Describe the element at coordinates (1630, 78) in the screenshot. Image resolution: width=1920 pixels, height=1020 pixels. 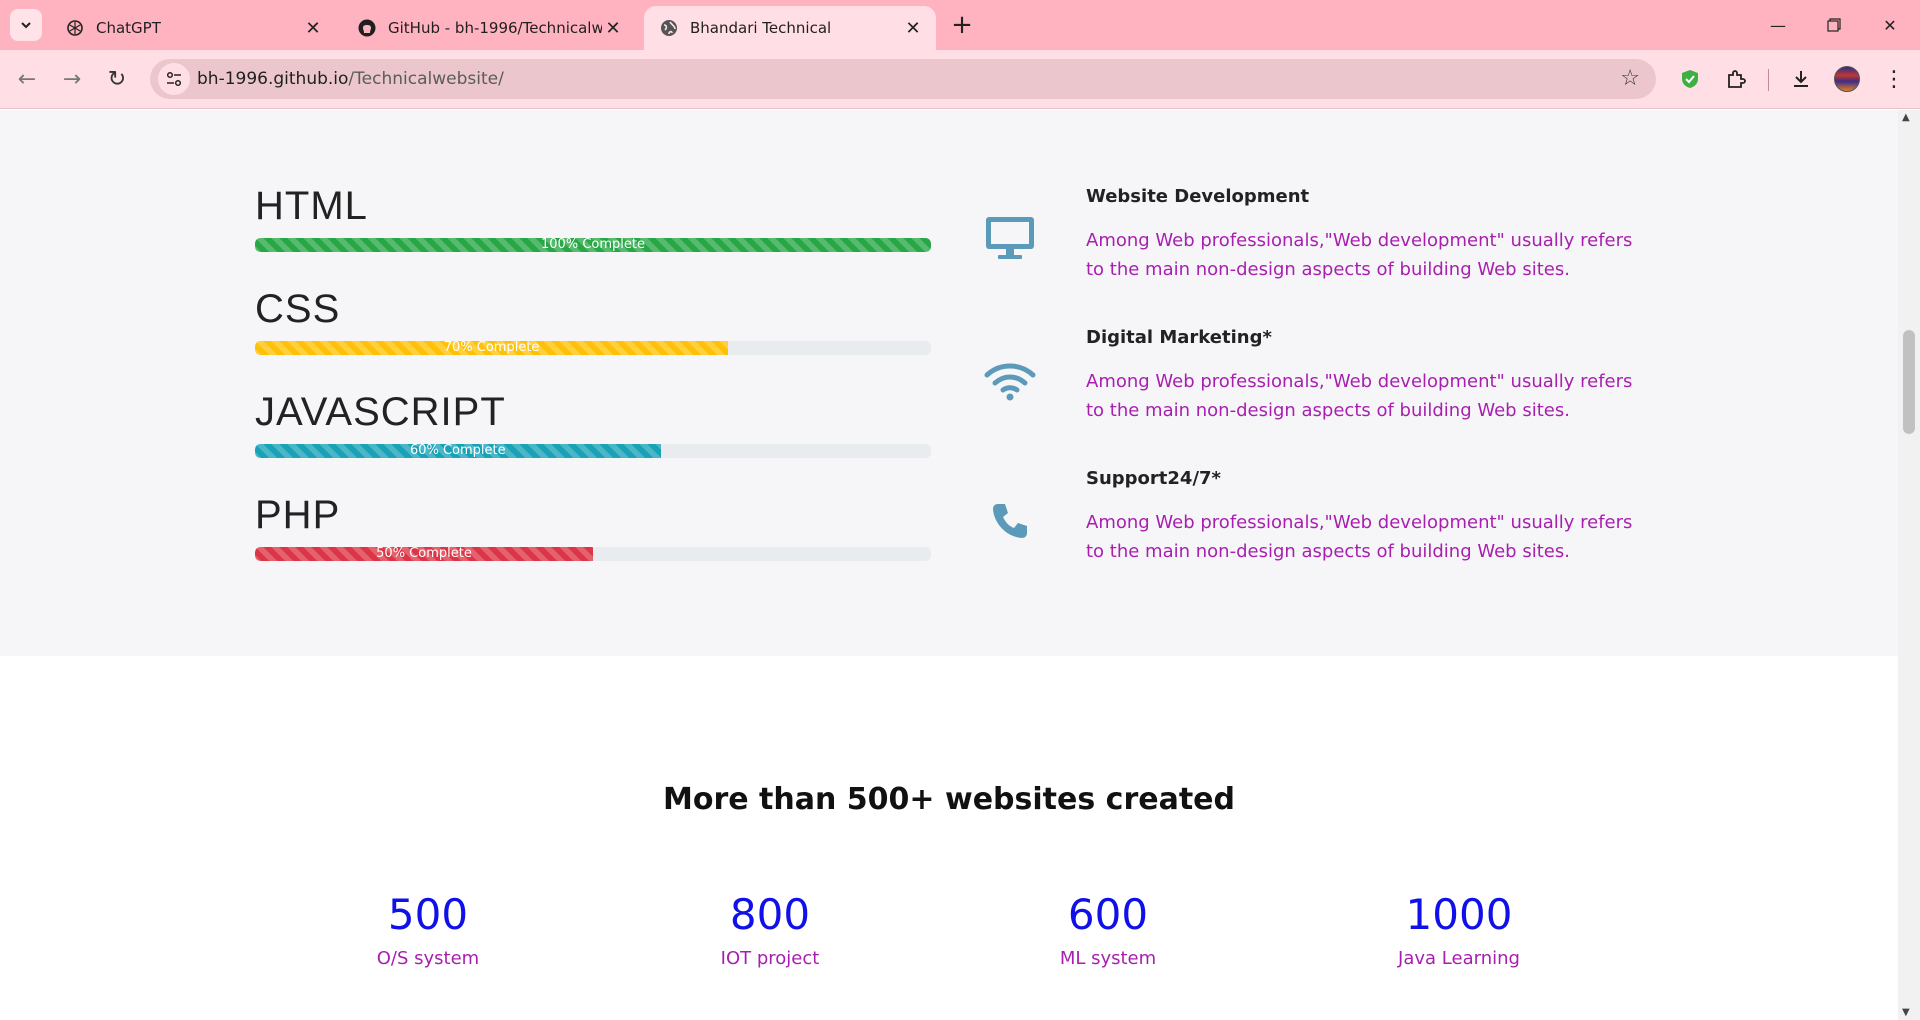
I see `bookmark-star-icon: ☆` at that location.